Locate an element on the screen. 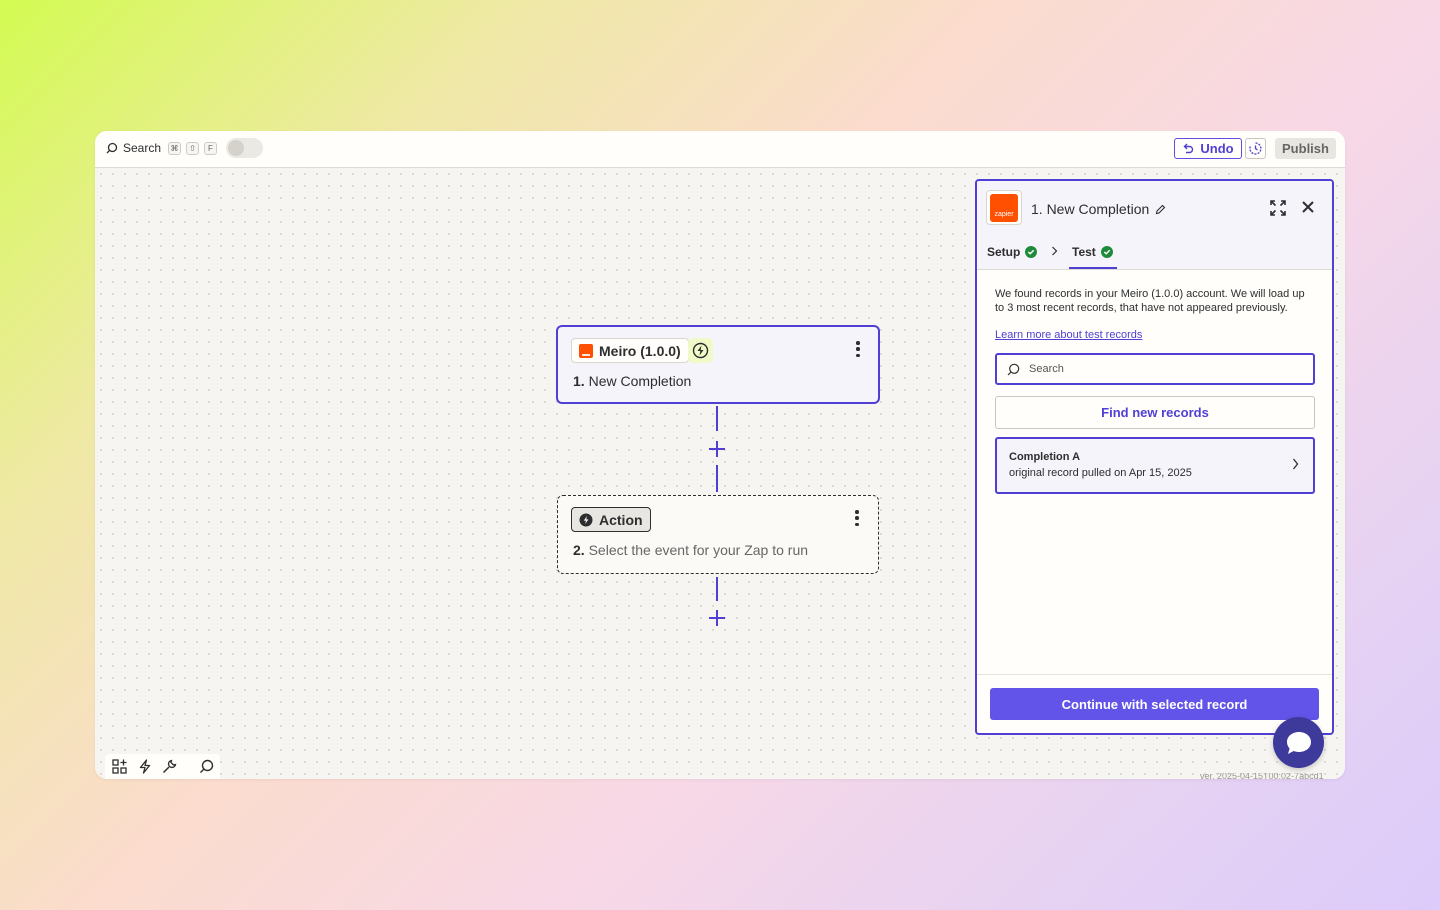 The height and width of the screenshot is (910, 1440). undo-icon is located at coordinates (1188, 148).